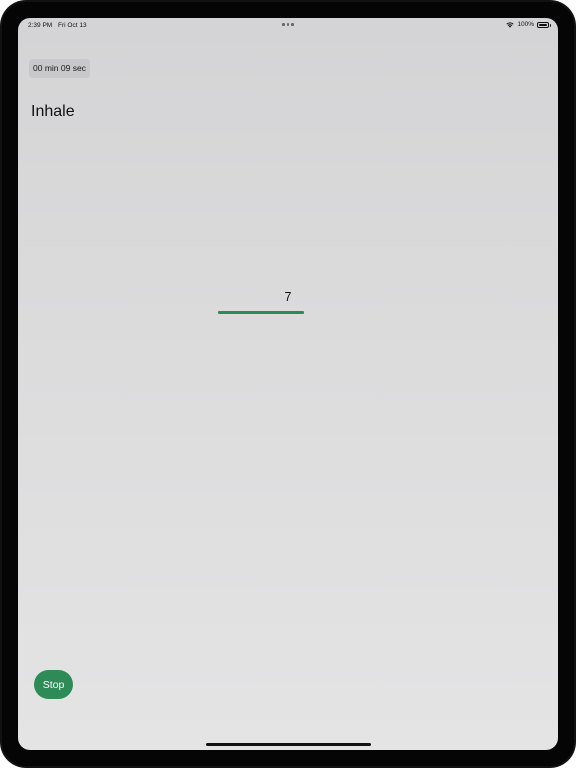  Describe the element at coordinates (288, 297) in the screenshot. I see `breath-count: 7` at that location.